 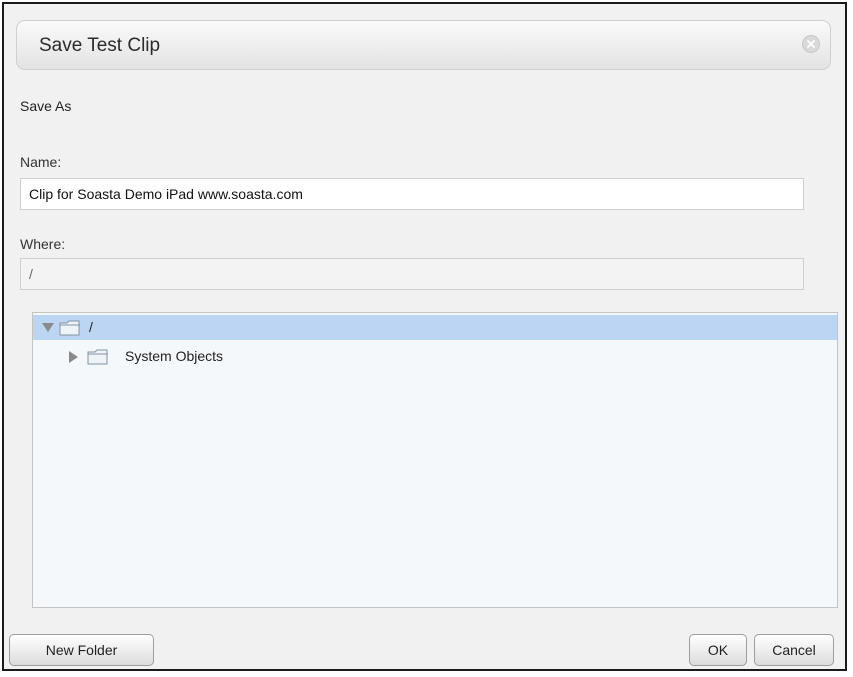 What do you see at coordinates (41, 162) in the screenshot?
I see `name-label: Name:` at bounding box center [41, 162].